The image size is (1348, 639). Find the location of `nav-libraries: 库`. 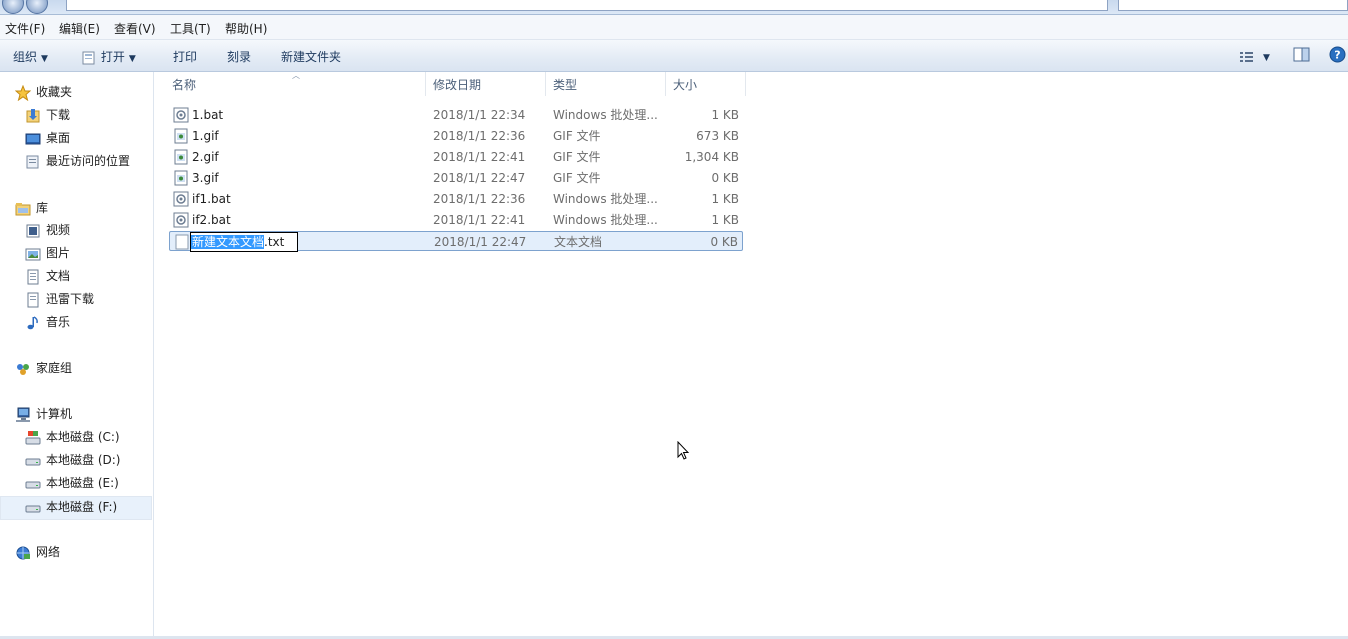

nav-libraries: 库 is located at coordinates (31, 208).